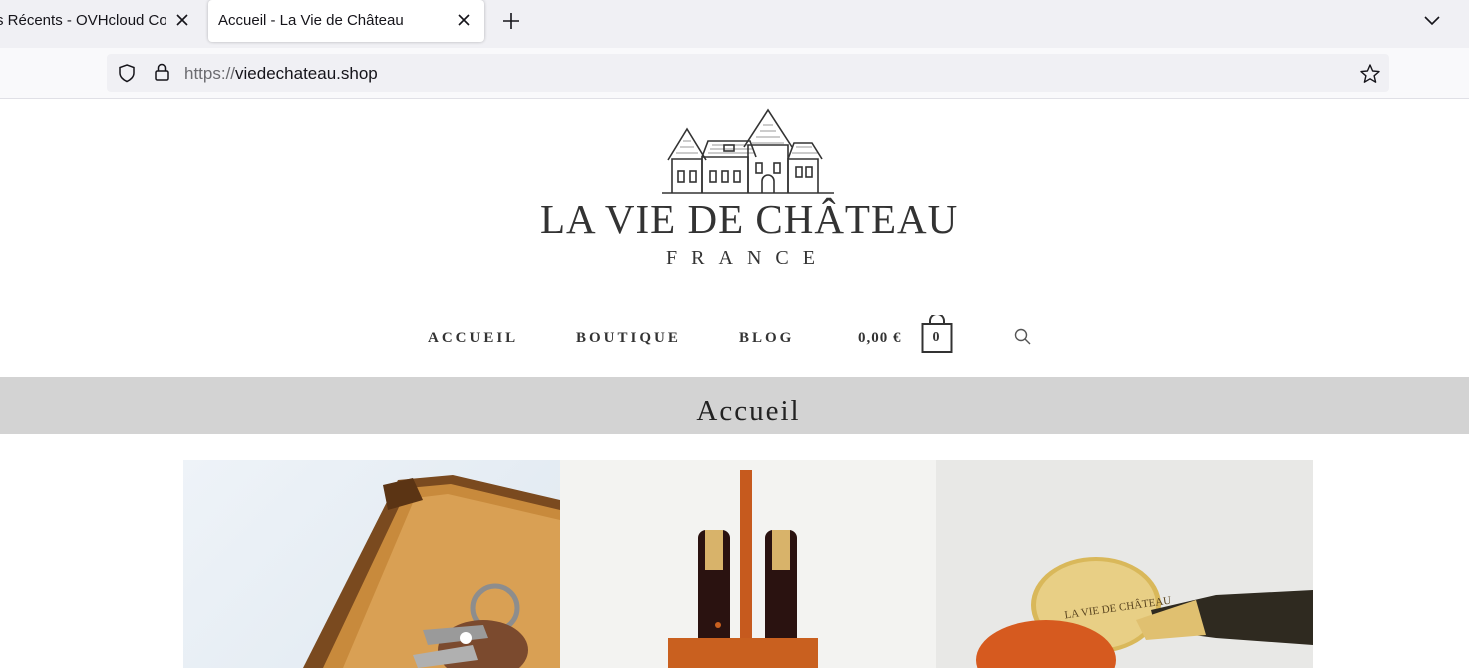  I want to click on chateau-icon, so click(748, 151).